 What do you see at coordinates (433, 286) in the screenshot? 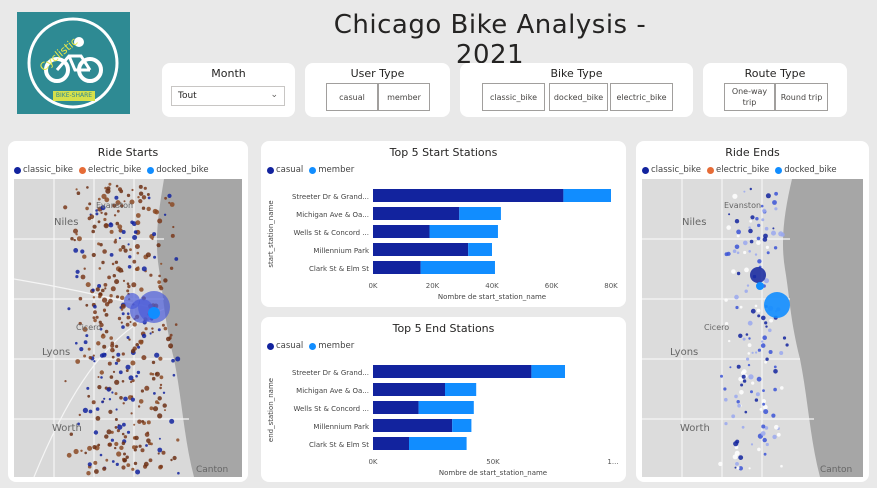
I see `x-tick-label: 20K` at bounding box center [433, 286].